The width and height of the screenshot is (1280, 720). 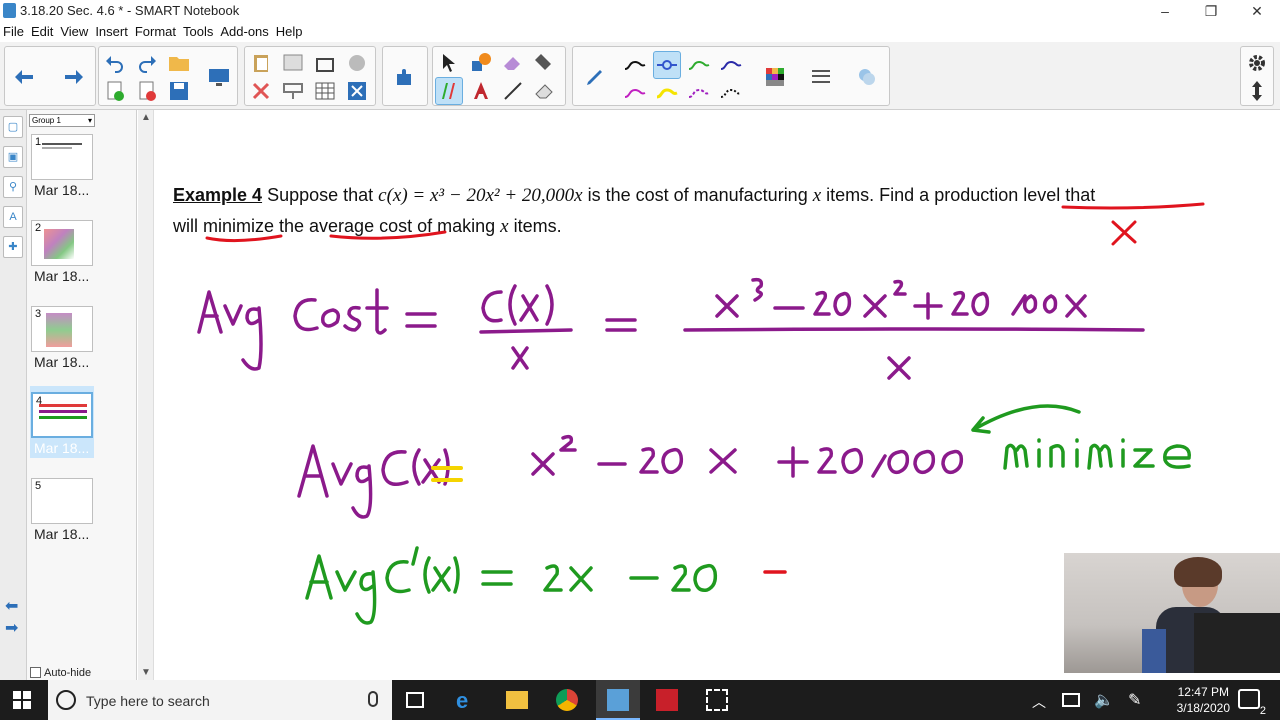 I want to click on microphone-icon, so click(x=373, y=699).